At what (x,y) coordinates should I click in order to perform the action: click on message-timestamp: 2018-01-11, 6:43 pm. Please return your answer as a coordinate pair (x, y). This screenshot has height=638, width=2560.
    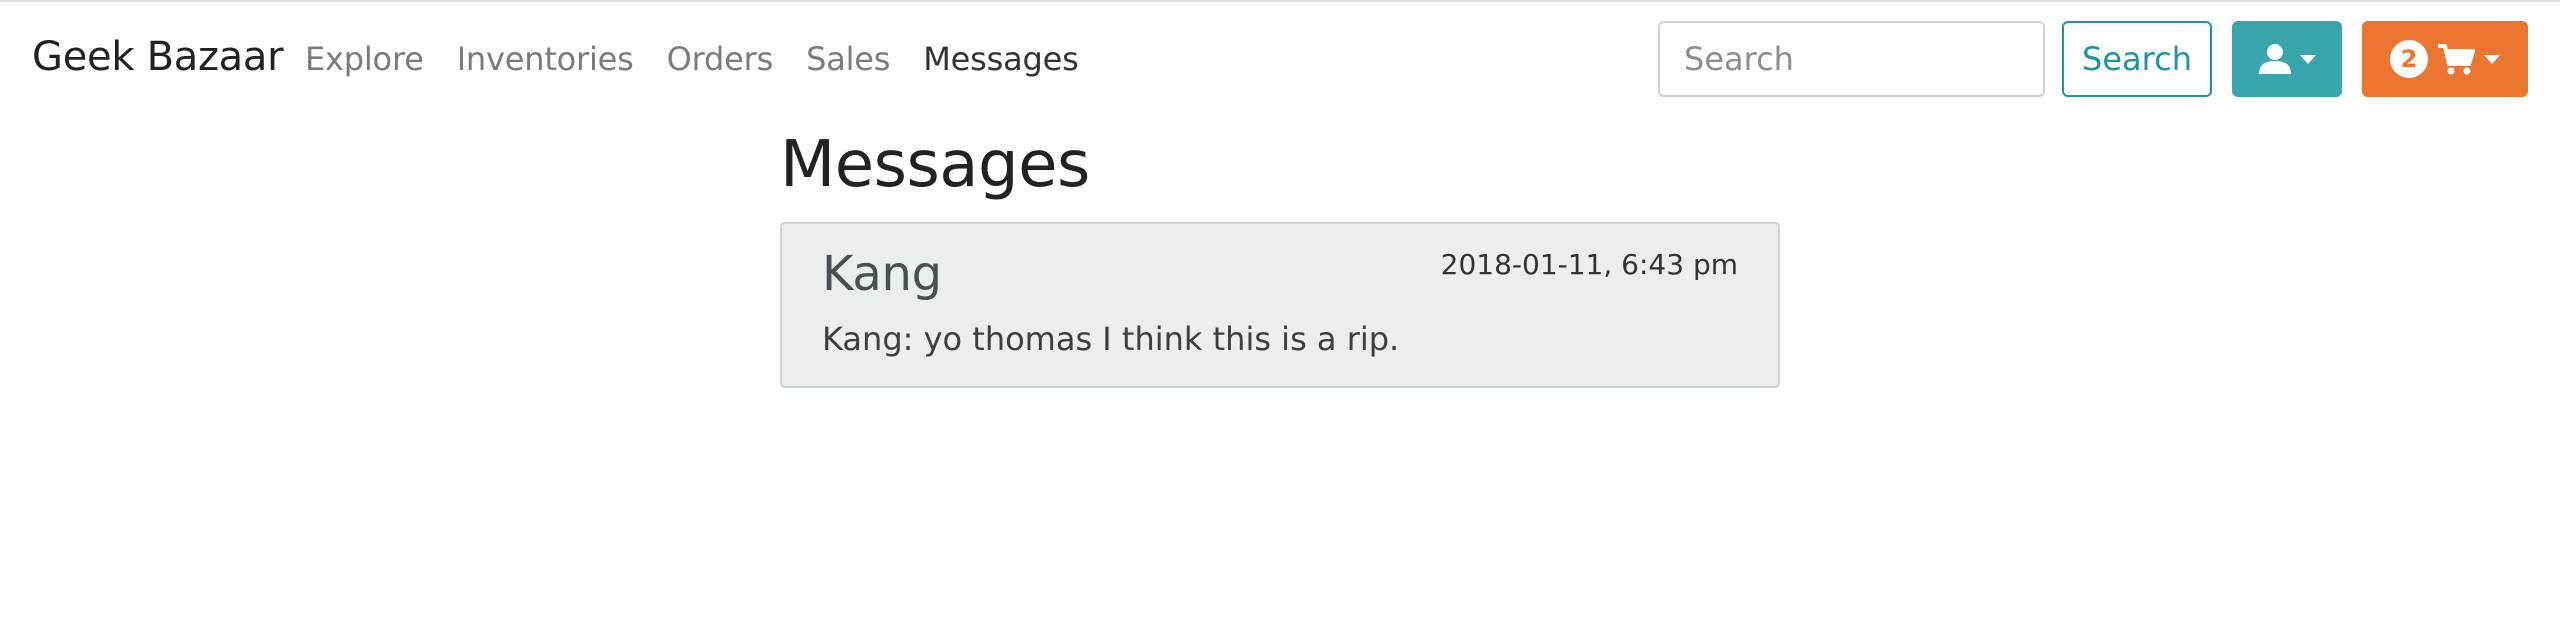
    Looking at the image, I should click on (1589, 264).